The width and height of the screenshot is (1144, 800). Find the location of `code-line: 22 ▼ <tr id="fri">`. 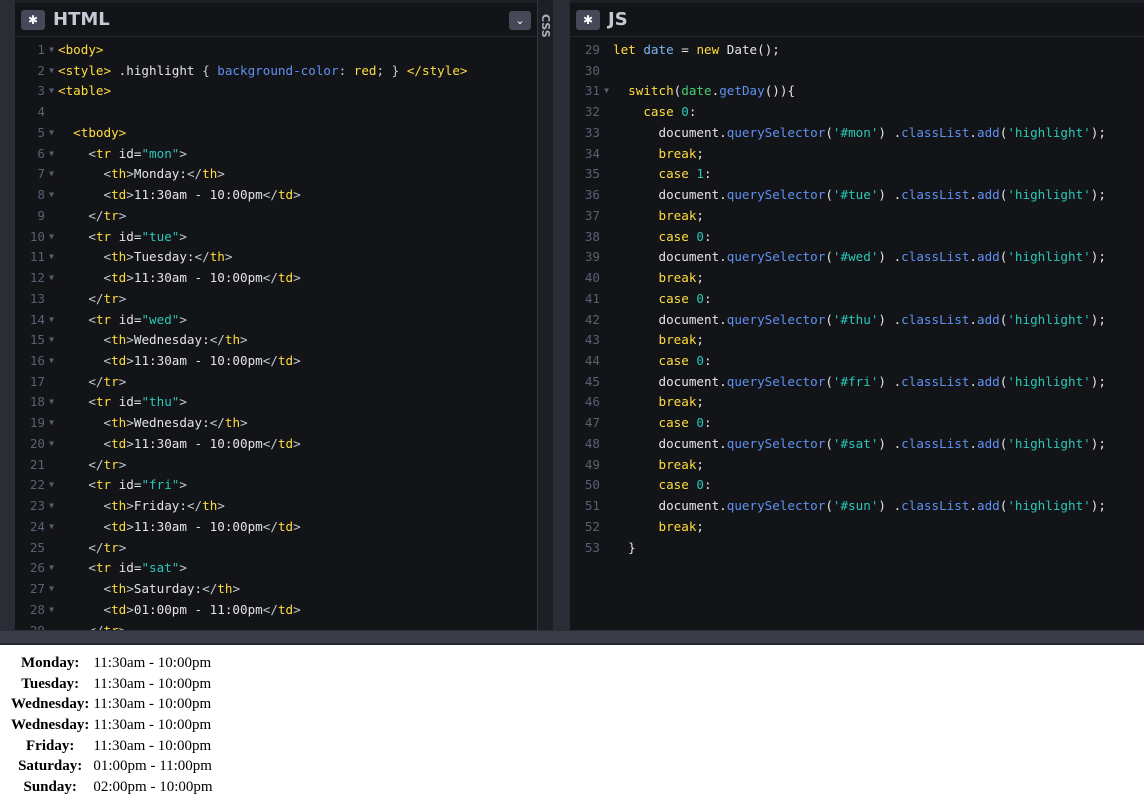

code-line: 22 ▼ <tr id="fri"> is located at coordinates (276, 485).